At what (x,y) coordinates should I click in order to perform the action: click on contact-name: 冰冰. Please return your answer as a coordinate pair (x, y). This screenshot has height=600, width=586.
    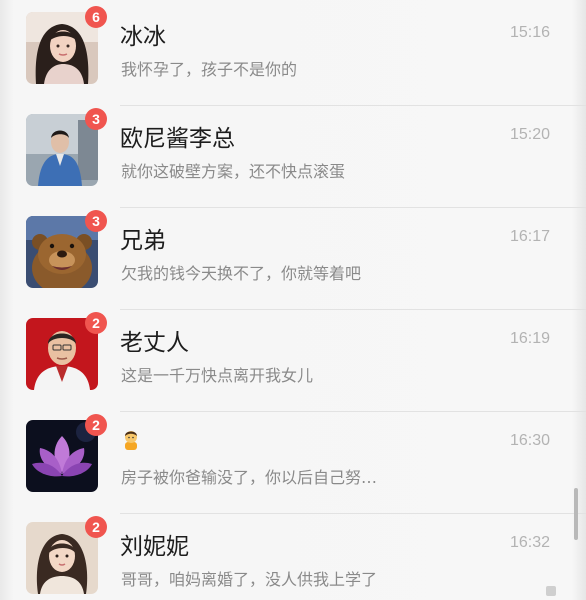
    Looking at the image, I should click on (143, 37).